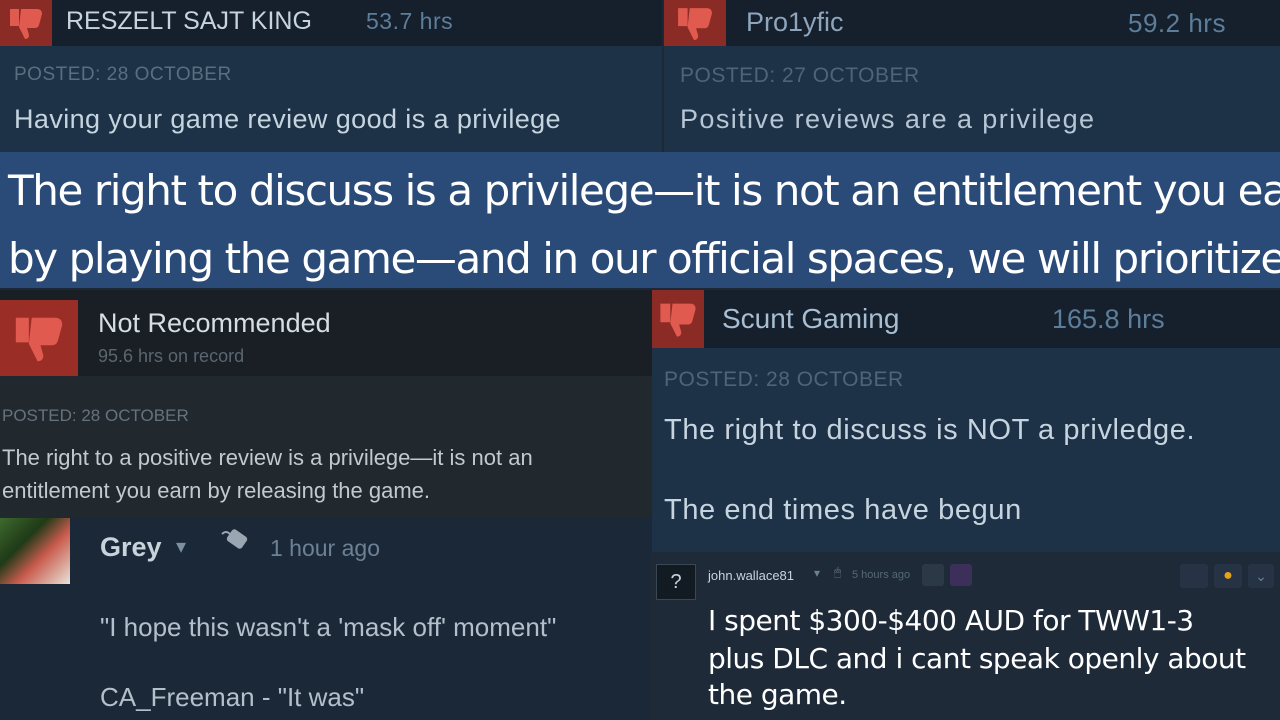 This screenshot has width=1280, height=720. Describe the element at coordinates (1261, 576) in the screenshot. I see `expand-chevron-icon: ⌄` at that location.